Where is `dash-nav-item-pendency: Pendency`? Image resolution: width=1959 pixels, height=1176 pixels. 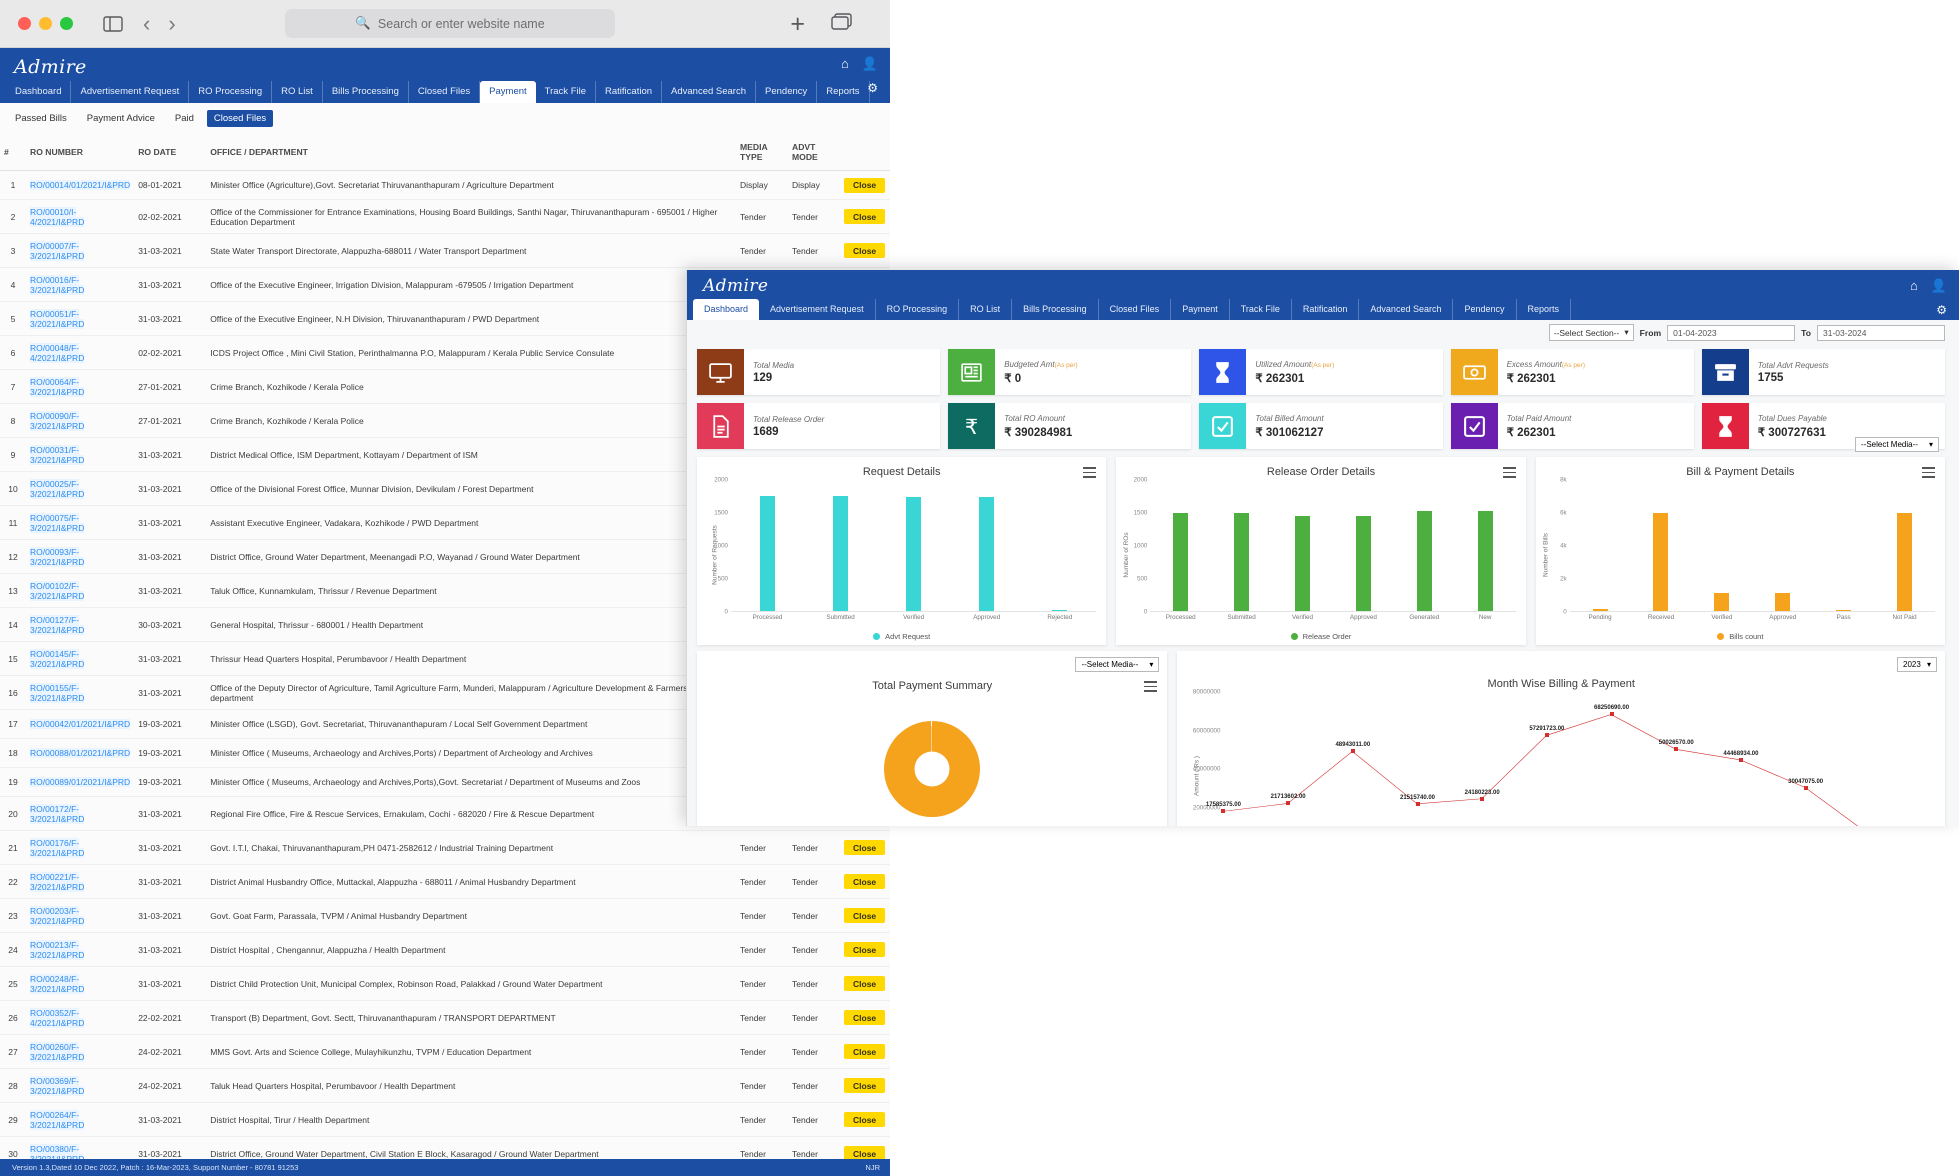
dash-nav-item-pendency: Pendency is located at coordinates (1485, 309).